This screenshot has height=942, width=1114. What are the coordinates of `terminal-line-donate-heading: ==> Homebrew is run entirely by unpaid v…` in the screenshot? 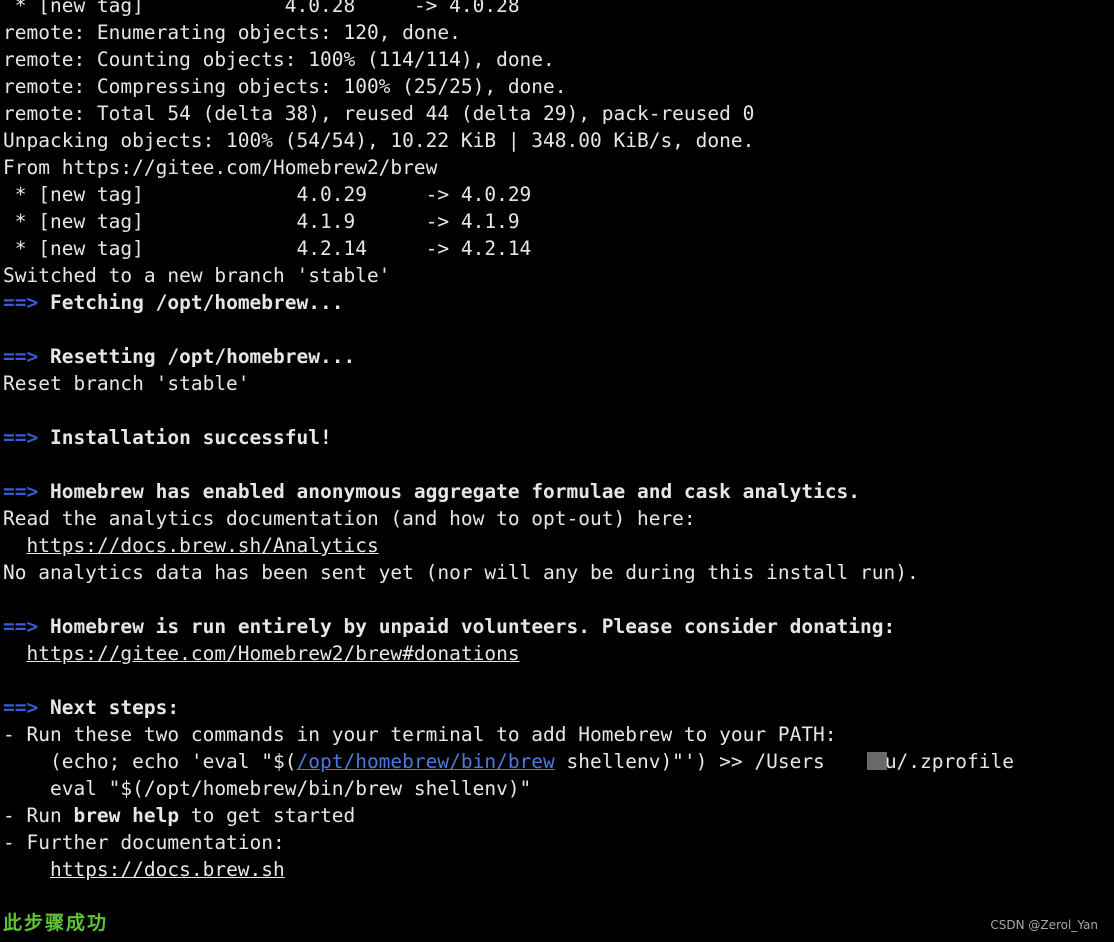 It's located at (557, 626).